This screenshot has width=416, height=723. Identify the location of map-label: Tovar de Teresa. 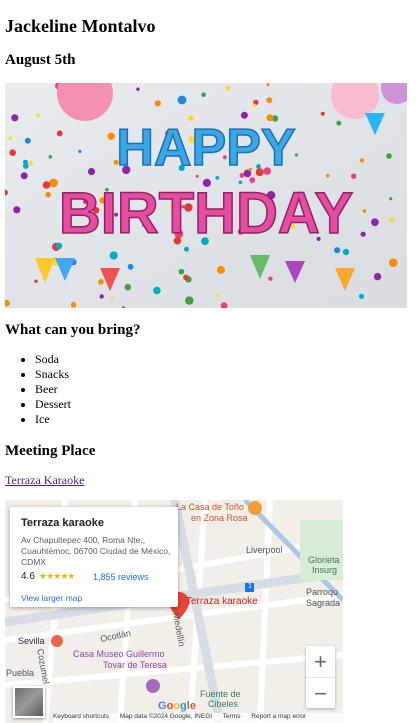
(135, 665).